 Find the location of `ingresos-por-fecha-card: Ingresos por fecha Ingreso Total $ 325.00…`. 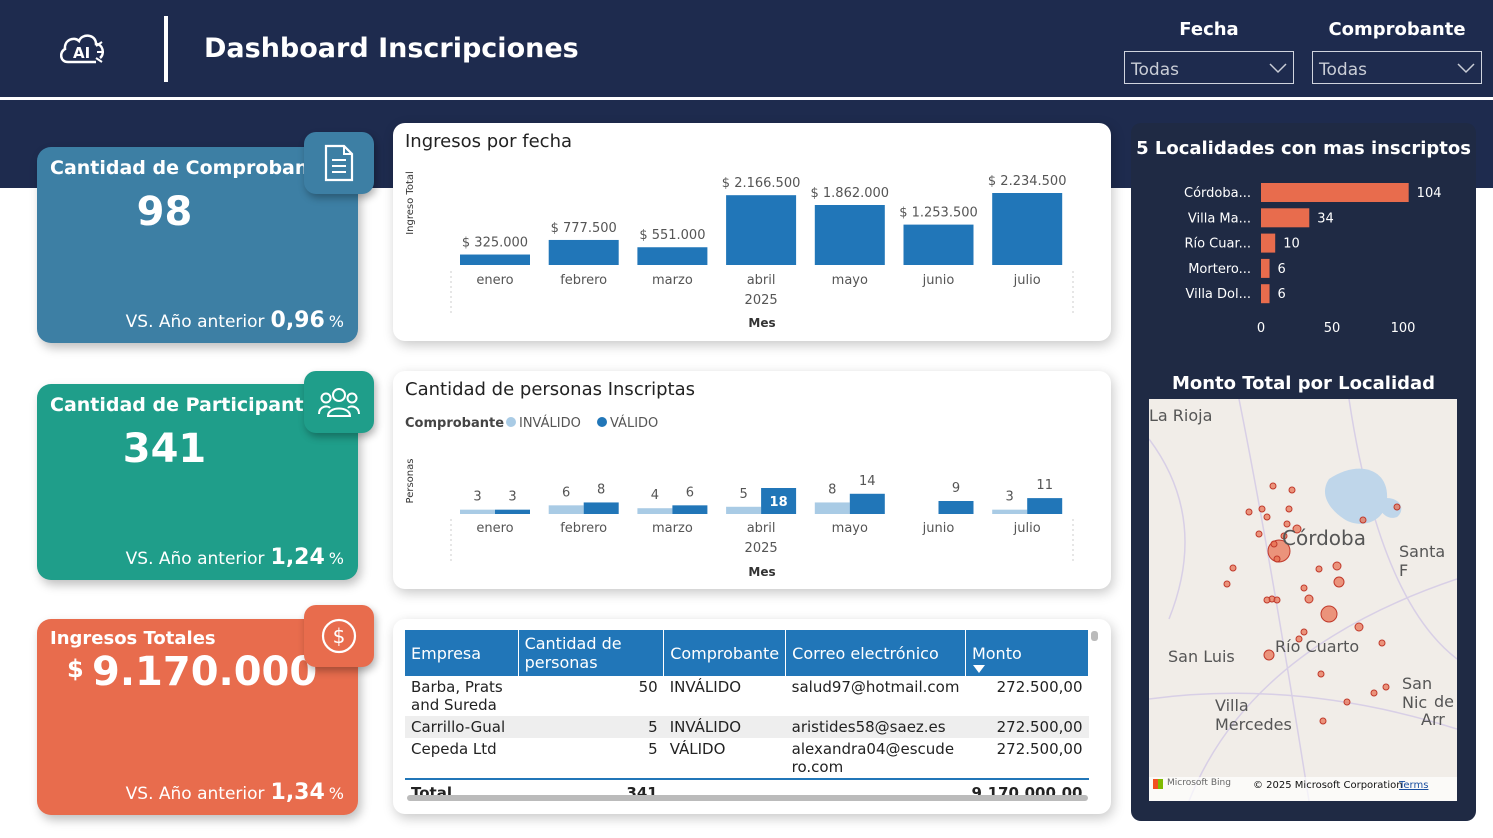

ingresos-por-fecha-card: Ingresos por fecha Ingreso Total $ 325.00… is located at coordinates (752, 232).